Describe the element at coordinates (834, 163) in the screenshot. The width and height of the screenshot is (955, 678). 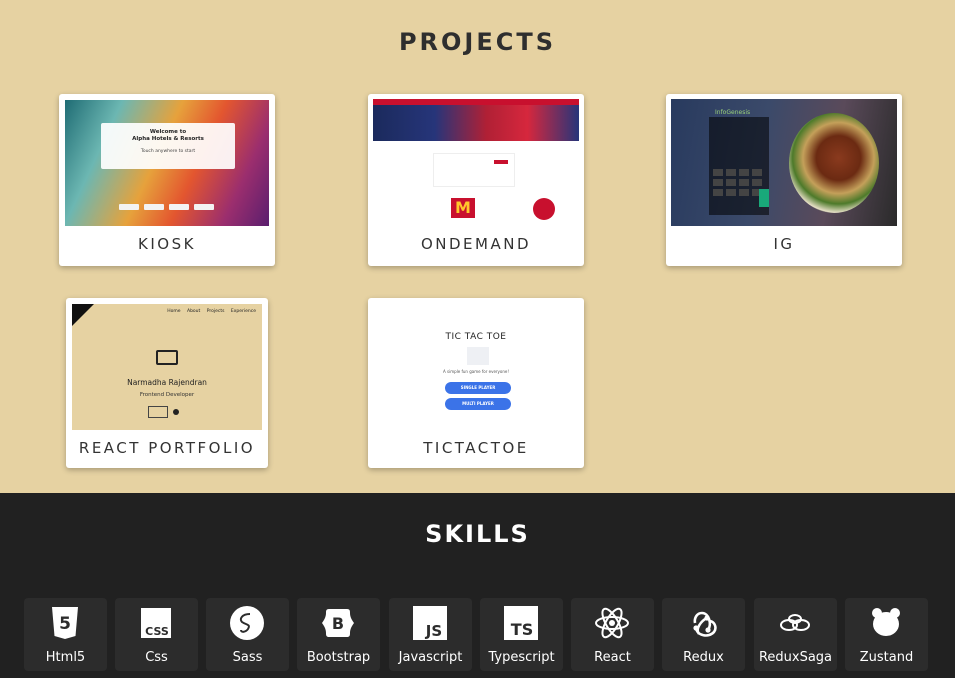
I see `ig-food-plate-image` at that location.